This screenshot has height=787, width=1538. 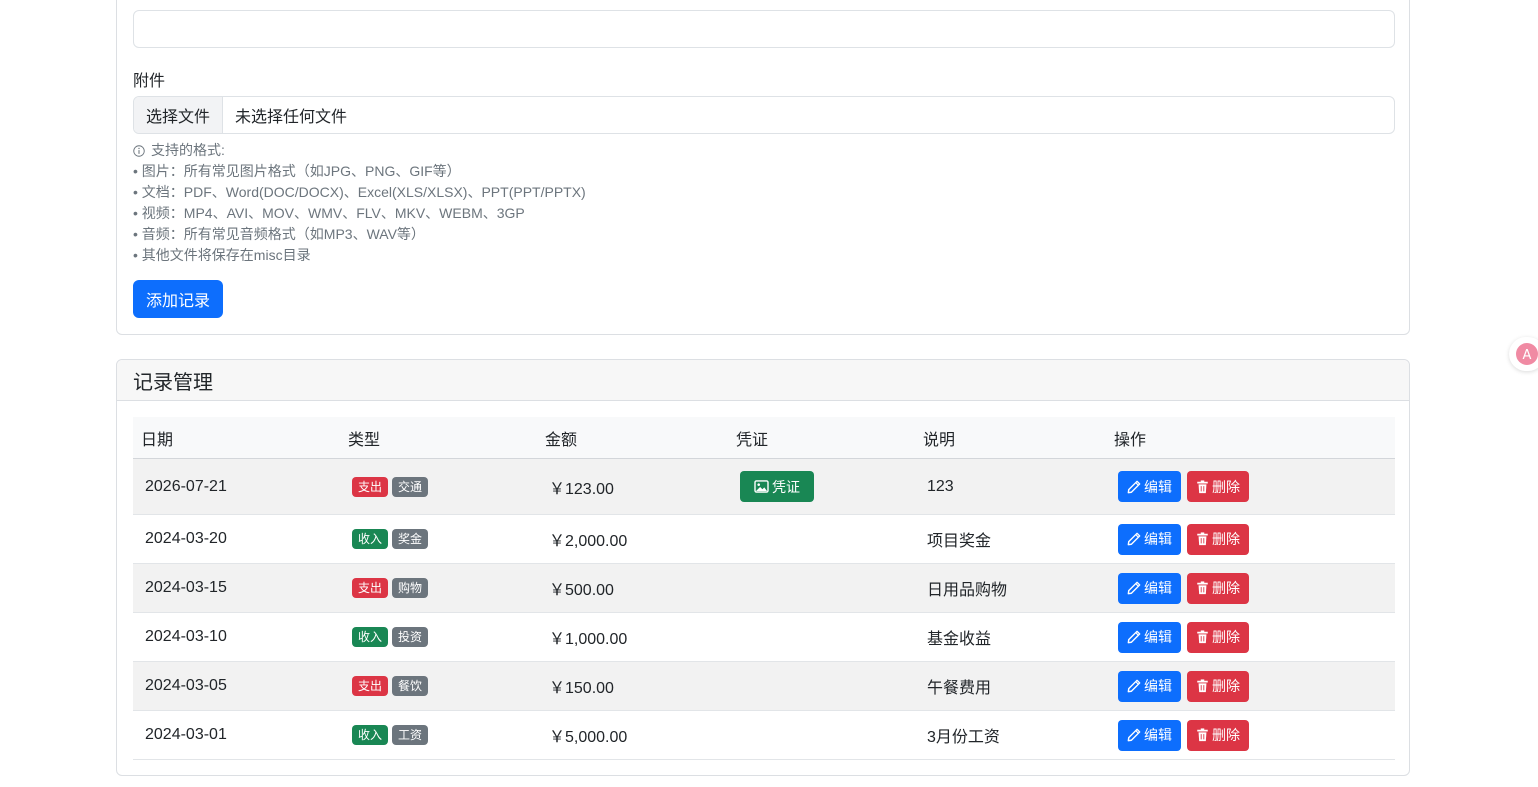 I want to click on attachment-file-input: 选择文件 未选择任何文件, so click(x=764, y=115).